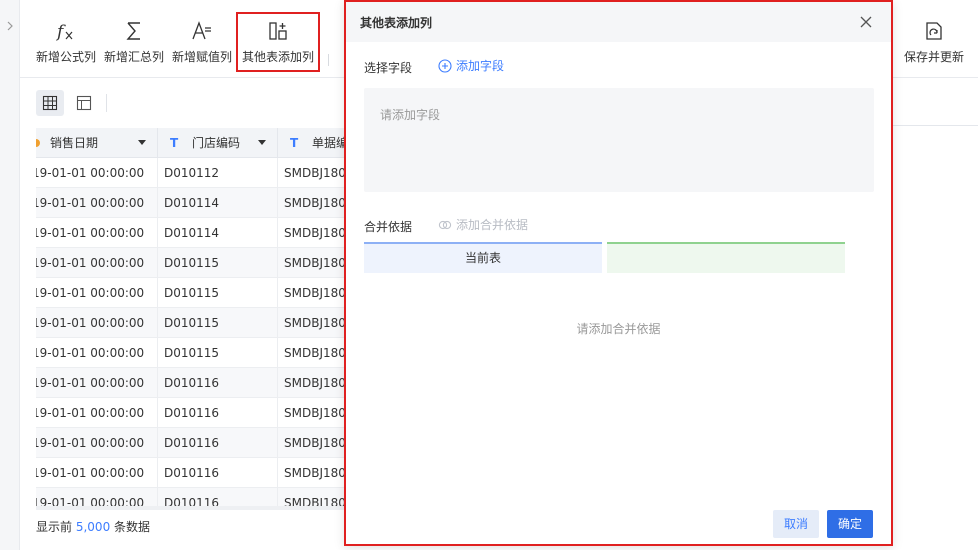 This screenshot has height=550, width=978. Describe the element at coordinates (618, 22) in the screenshot. I see `dialog-header: 其他表添加列` at that location.